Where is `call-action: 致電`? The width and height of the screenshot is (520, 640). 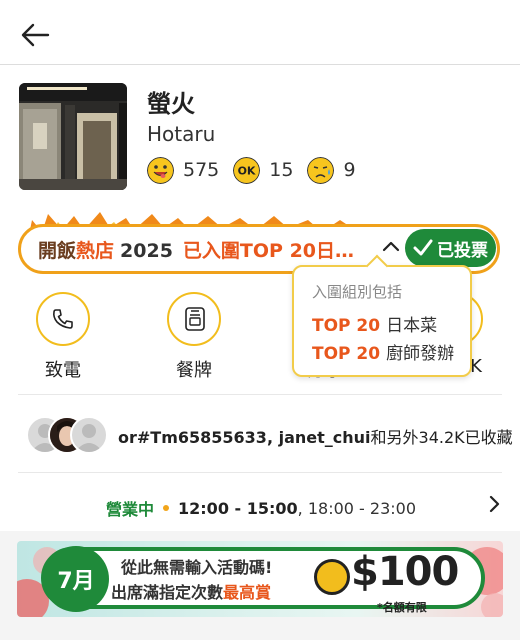
call-action: 致電 is located at coordinates (63, 337).